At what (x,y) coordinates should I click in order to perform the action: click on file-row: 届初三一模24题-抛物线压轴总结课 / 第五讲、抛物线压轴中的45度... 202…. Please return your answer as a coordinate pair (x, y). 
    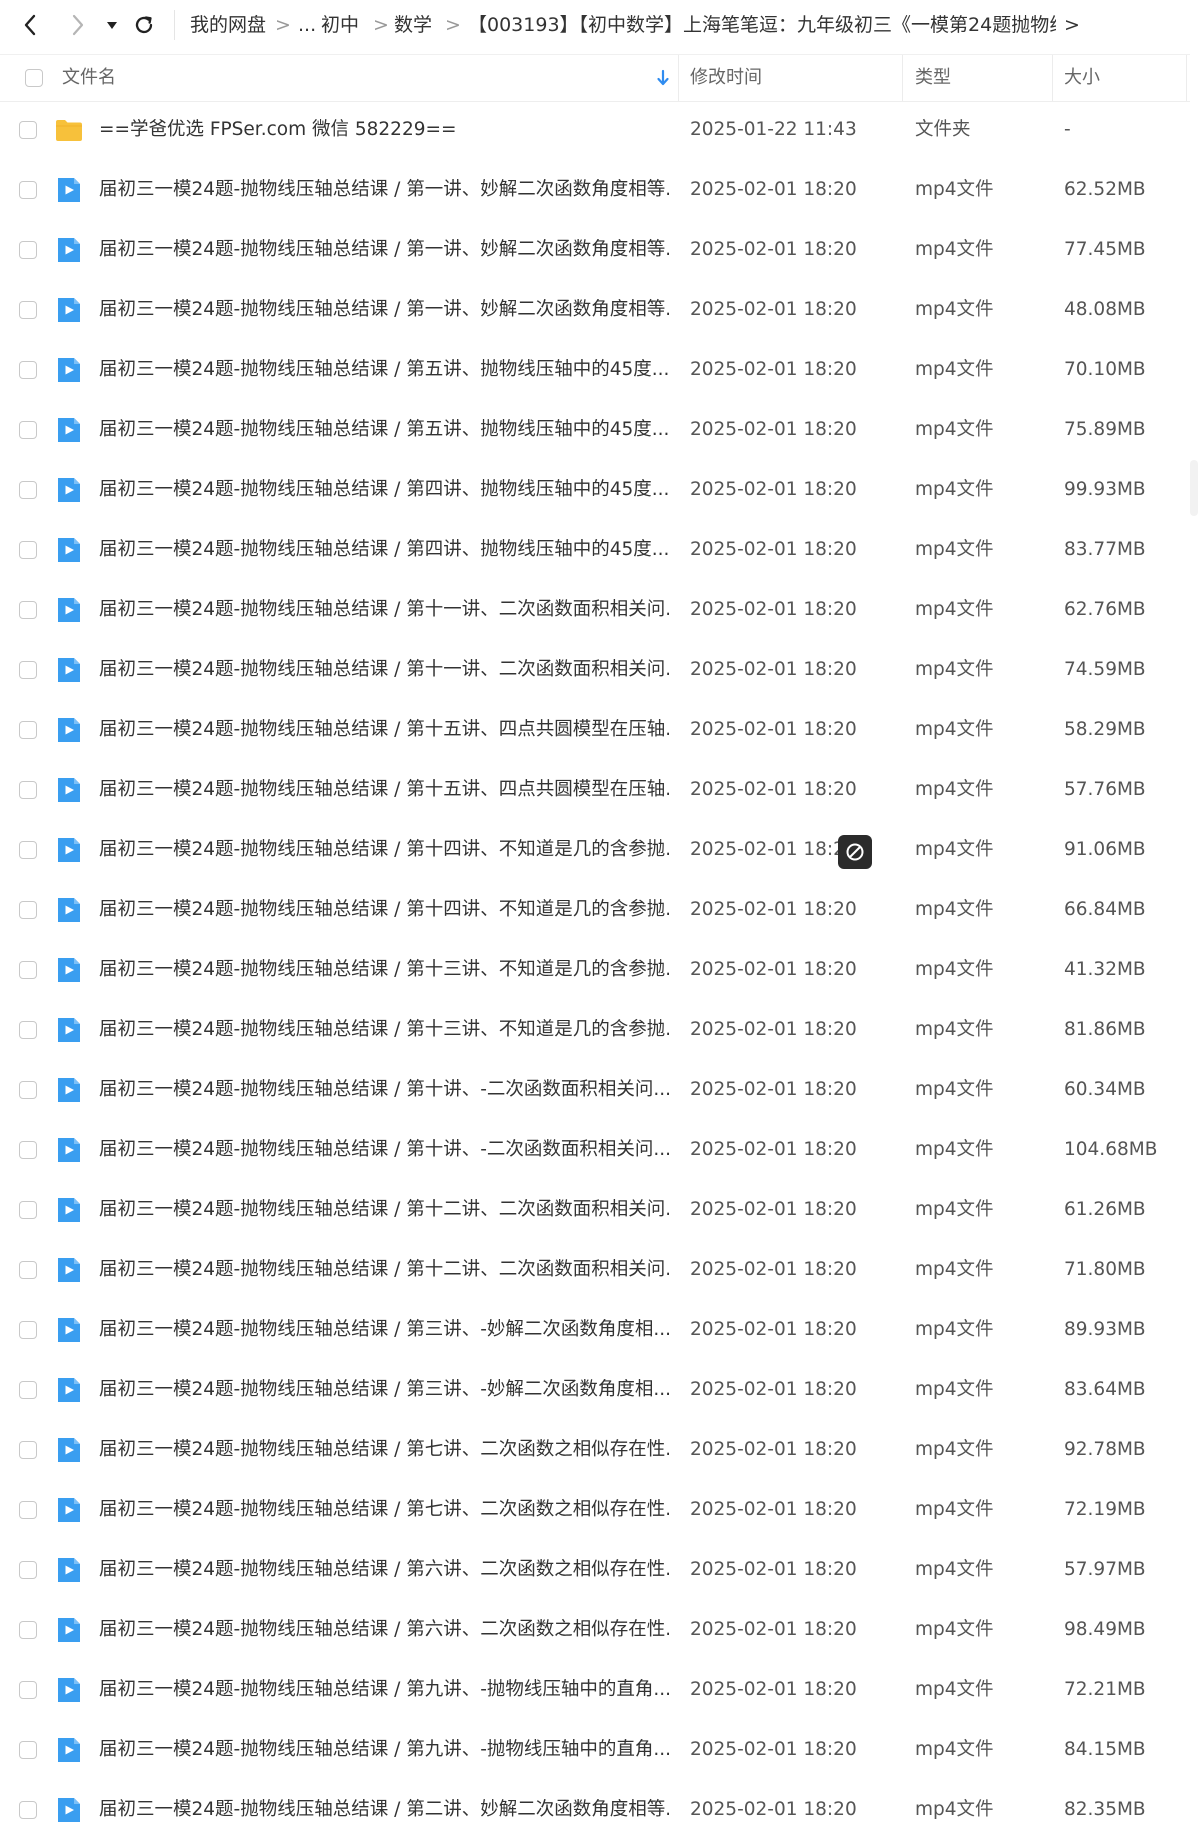
    Looking at the image, I should click on (595, 370).